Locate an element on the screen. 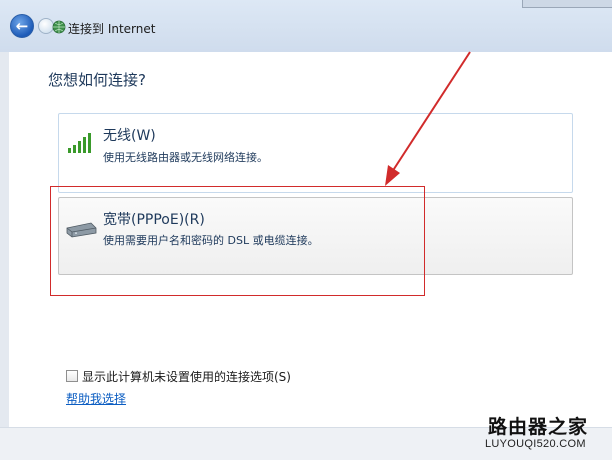 This screenshot has width=612, height=460. network-globe-icon is located at coordinates (59, 27).